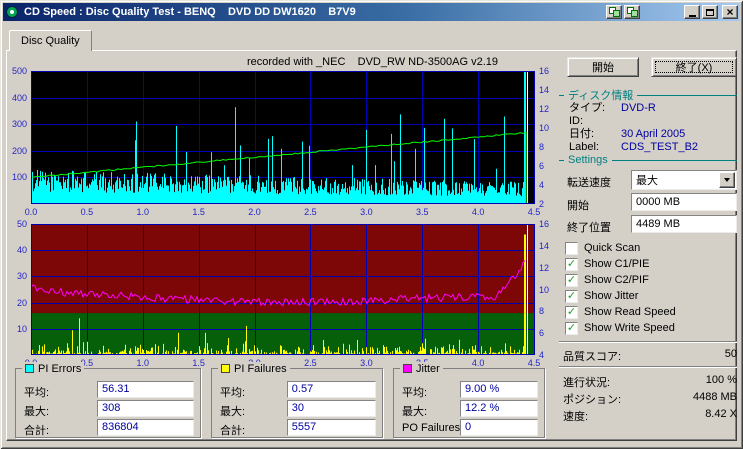 This screenshot has height=449, width=743. What do you see at coordinates (331, 427) in the screenshot?
I see `stat-value: 5557` at bounding box center [331, 427].